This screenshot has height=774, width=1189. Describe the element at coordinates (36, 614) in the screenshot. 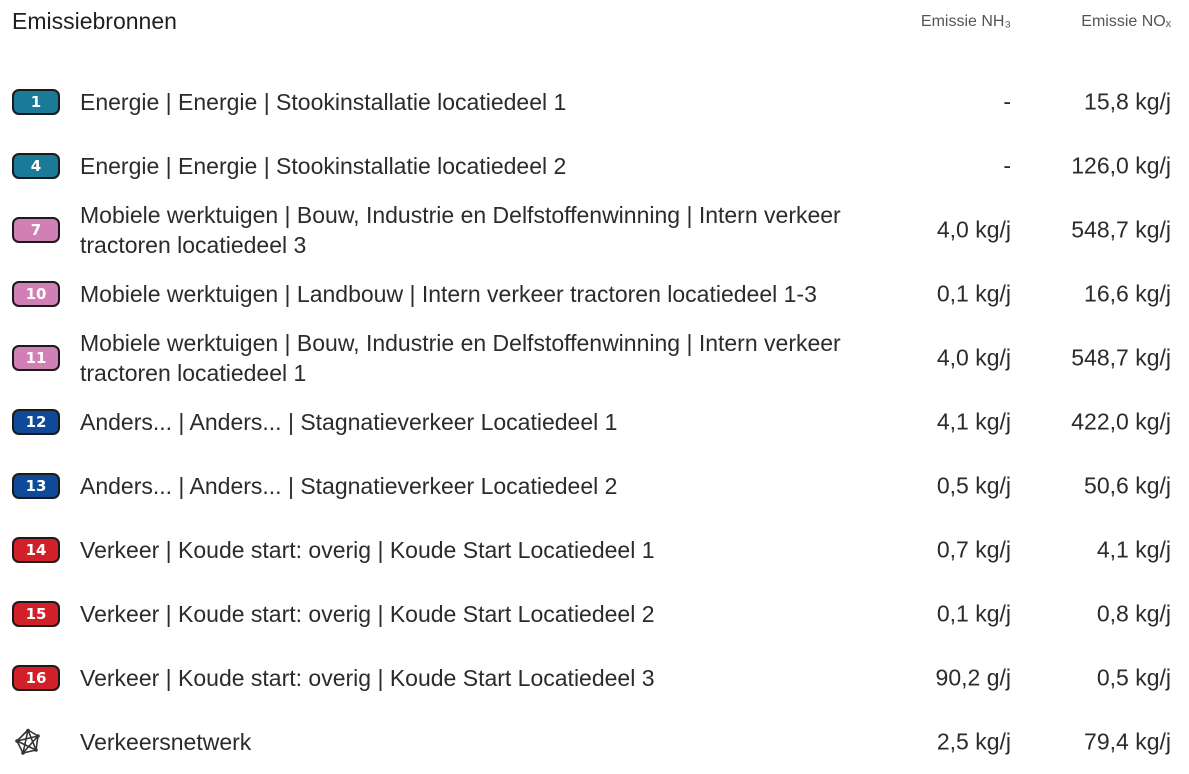

I see `source-id-badge: 15` at that location.